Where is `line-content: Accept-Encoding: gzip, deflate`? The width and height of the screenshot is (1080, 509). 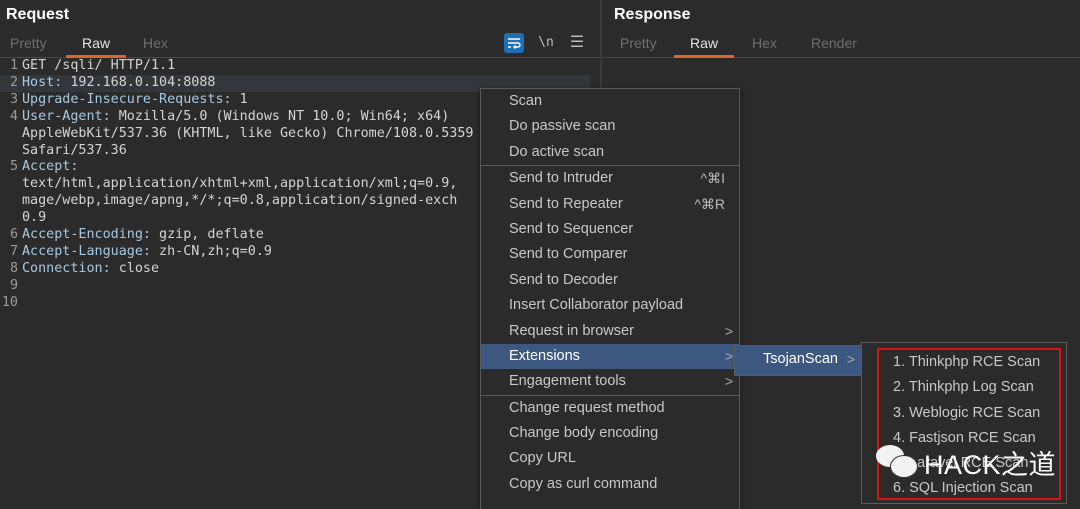
line-content: Accept-Encoding: gzip, deflate is located at coordinates (143, 235).